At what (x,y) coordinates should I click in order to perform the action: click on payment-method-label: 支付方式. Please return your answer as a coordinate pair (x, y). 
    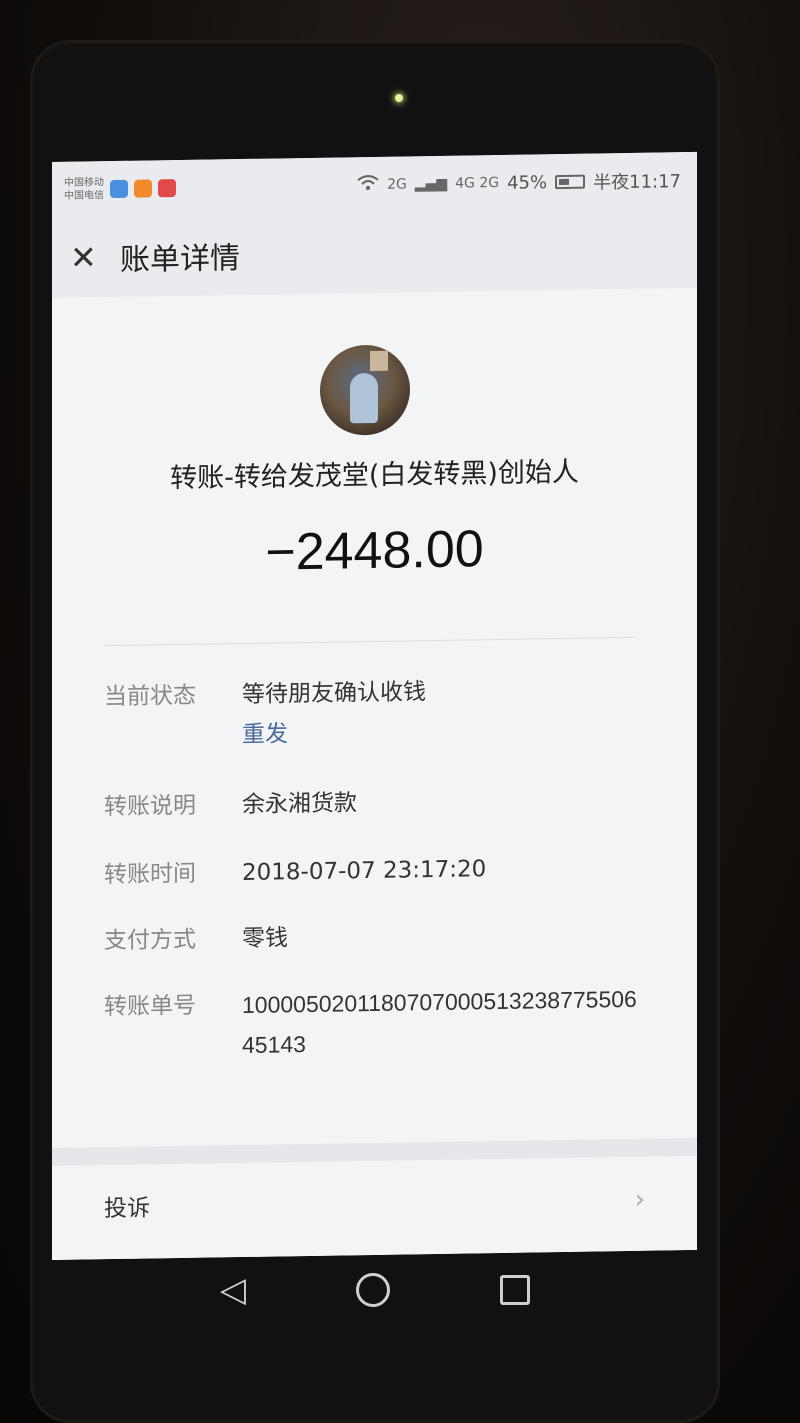
    Looking at the image, I should click on (150, 940).